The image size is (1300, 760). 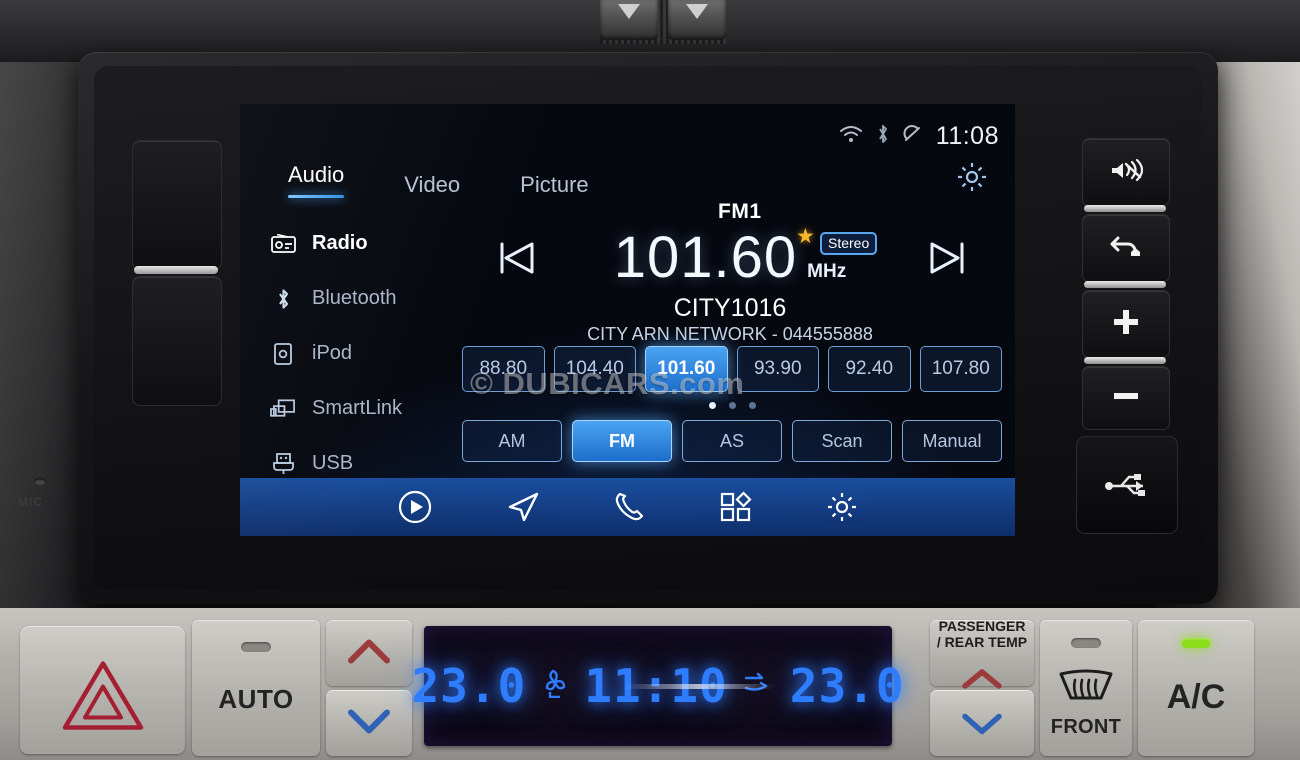 I want to click on preset-list: 88.80 104.40 101.60 93.90 92.40 107.80, so click(x=732, y=369).